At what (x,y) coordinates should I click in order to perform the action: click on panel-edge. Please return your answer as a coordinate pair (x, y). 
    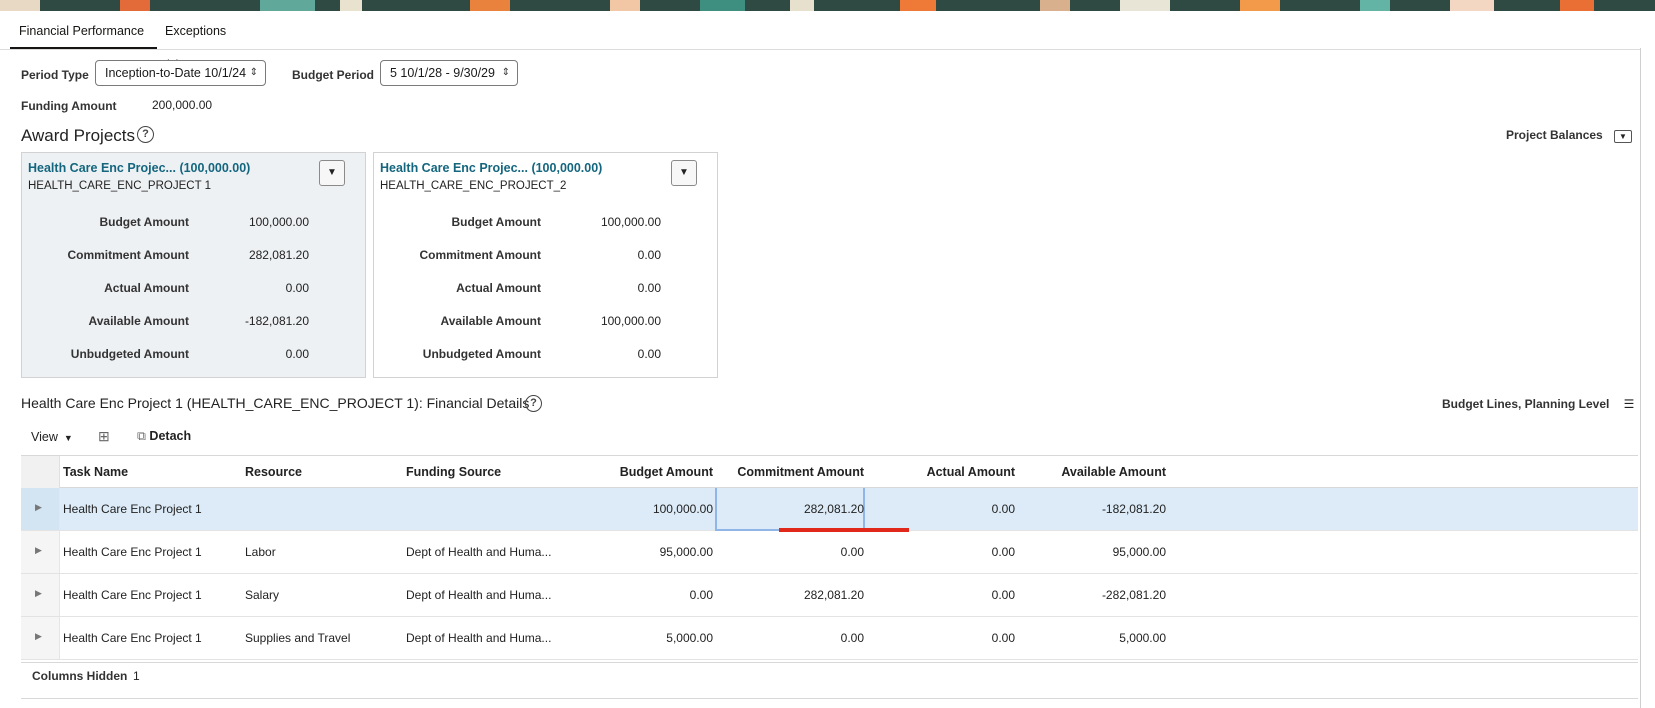
    Looking at the image, I should click on (1640, 378).